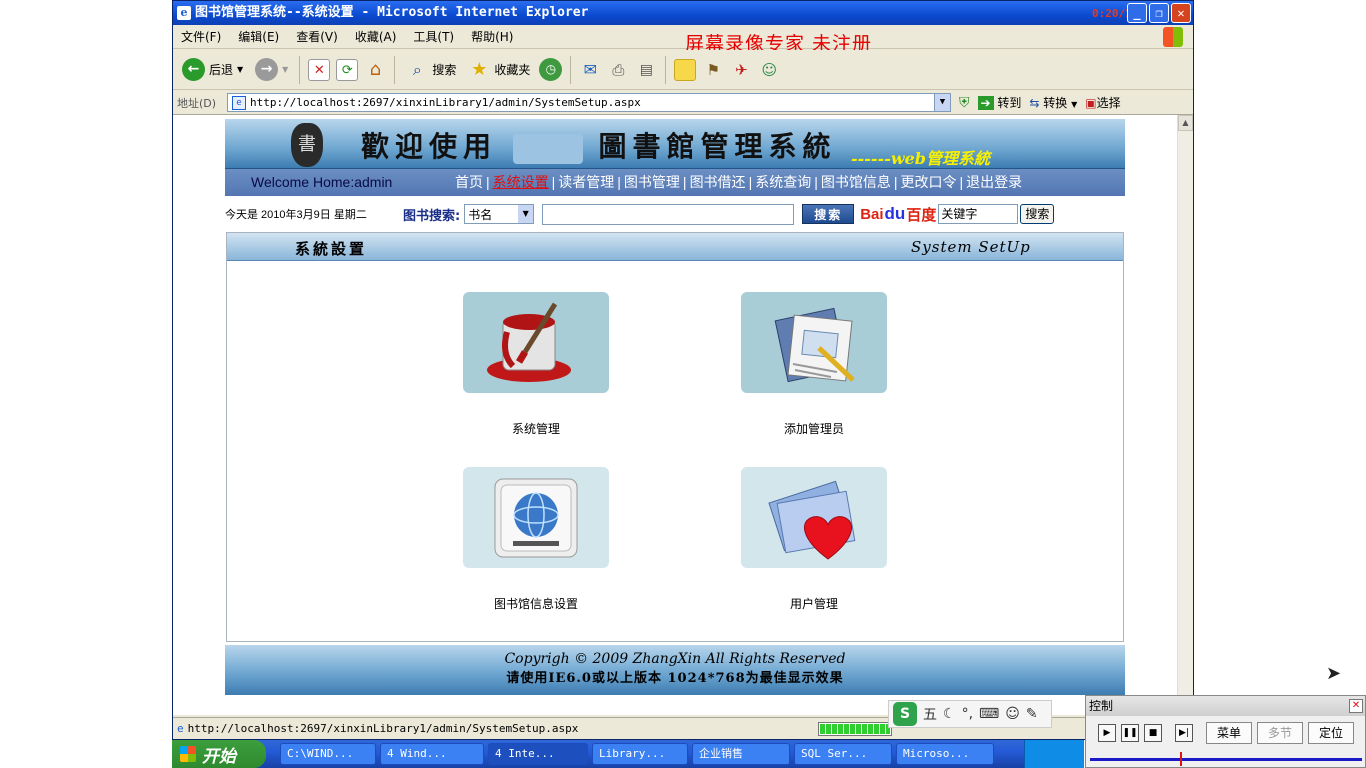 This screenshot has height=768, width=1366. What do you see at coordinates (1153, 733) in the screenshot?
I see `stop-icon: ■` at bounding box center [1153, 733].